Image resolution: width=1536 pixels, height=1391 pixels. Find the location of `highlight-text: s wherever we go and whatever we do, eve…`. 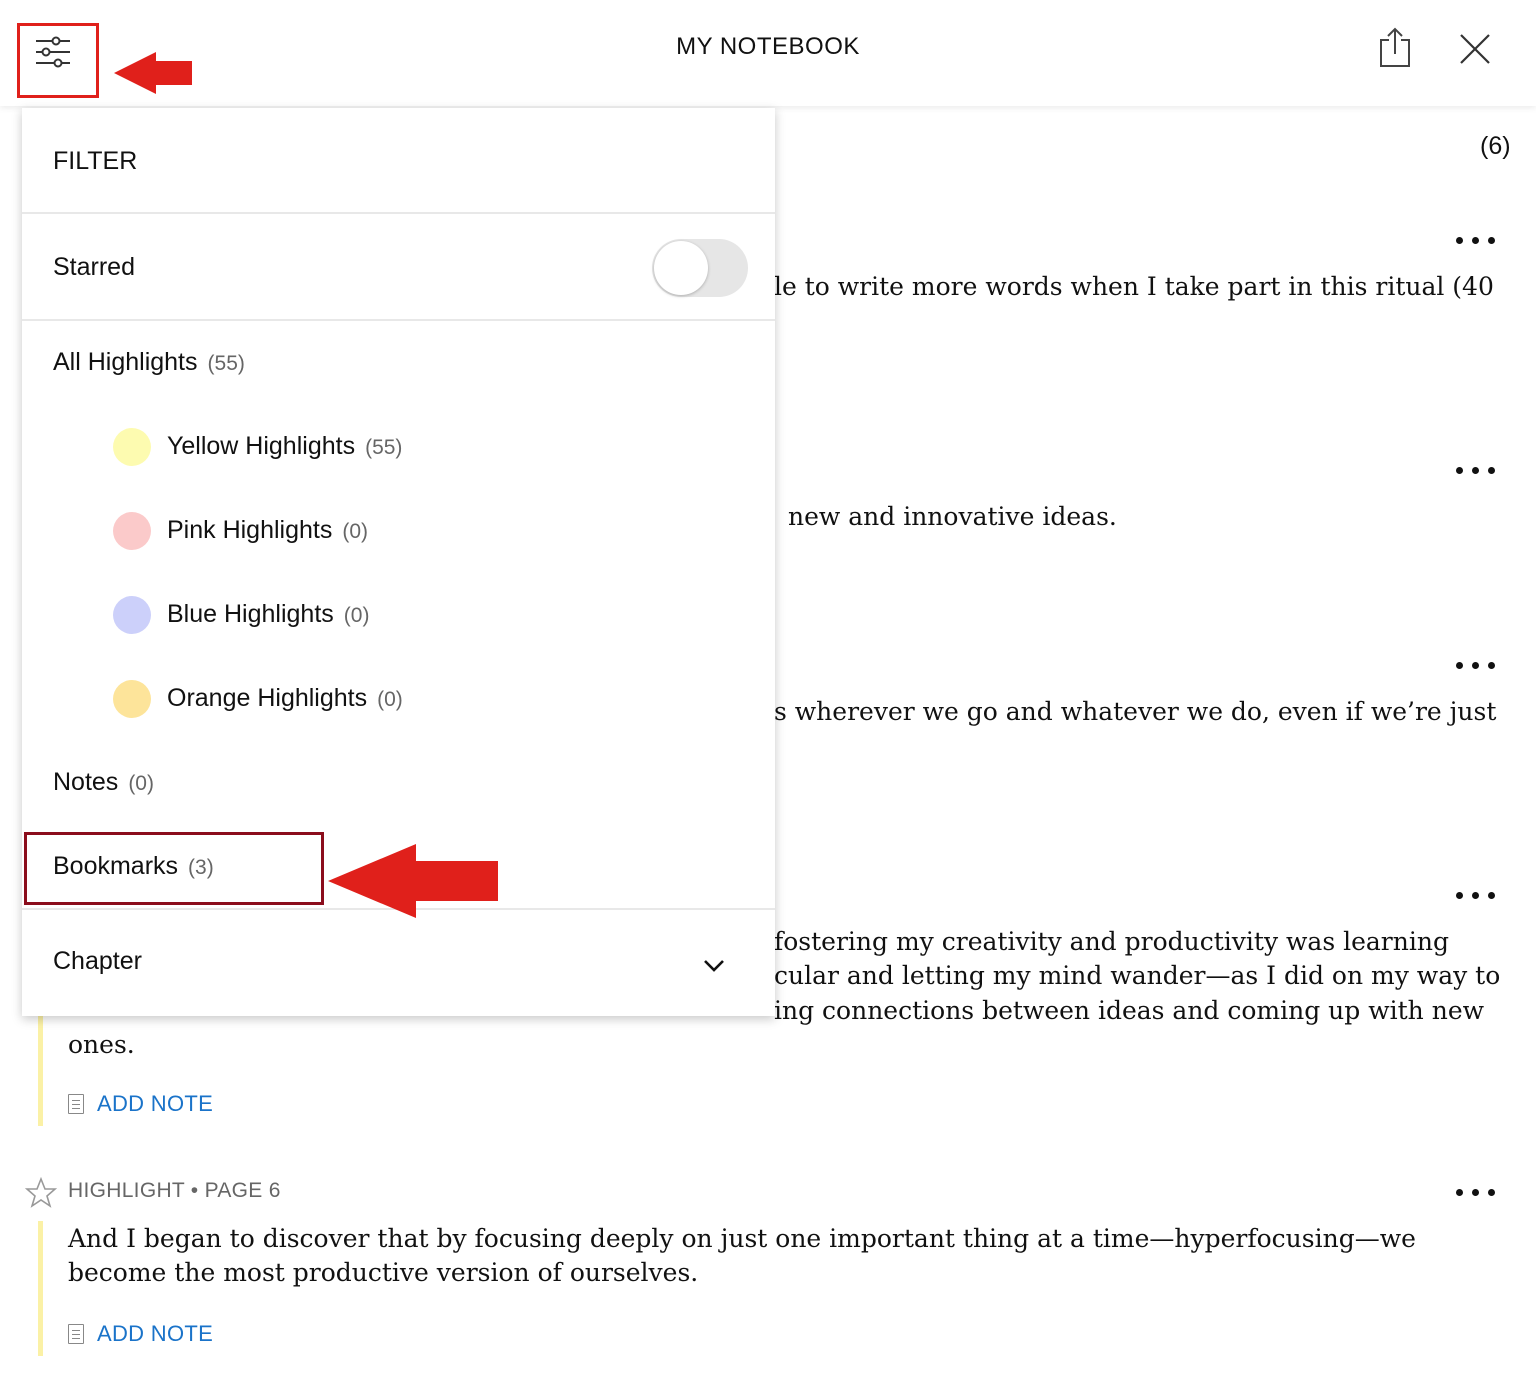

highlight-text: s wherever we go and whatever we do, eve… is located at coordinates (1135, 711).